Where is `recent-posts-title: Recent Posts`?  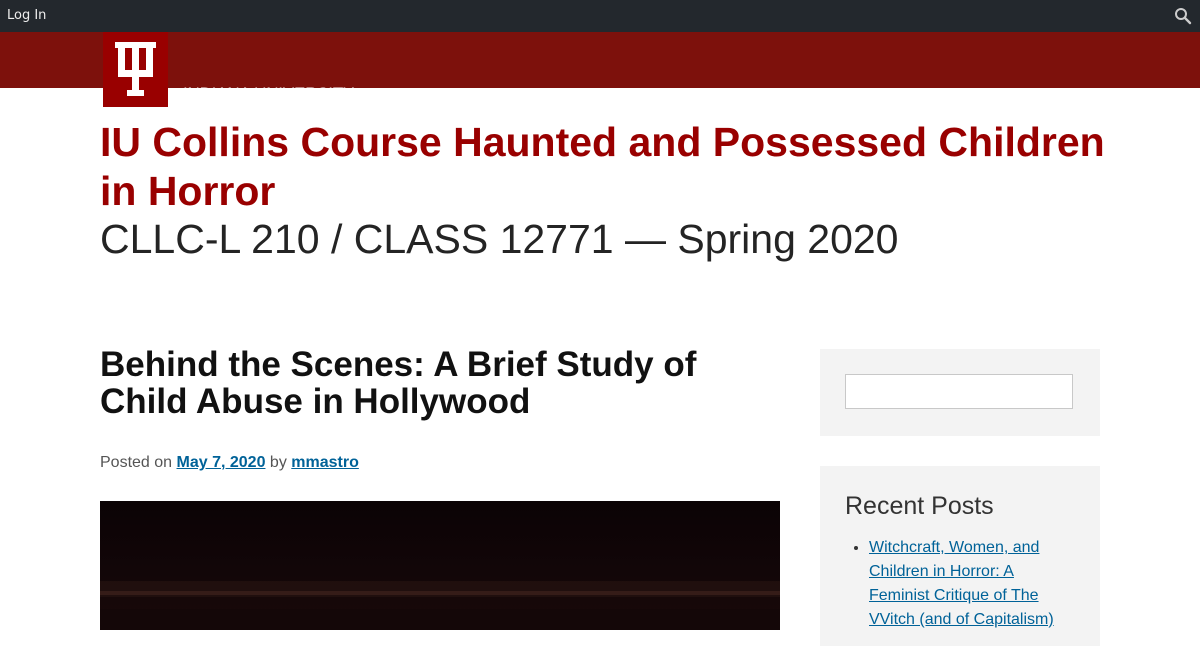
recent-posts-title: Recent Posts is located at coordinates (919, 506).